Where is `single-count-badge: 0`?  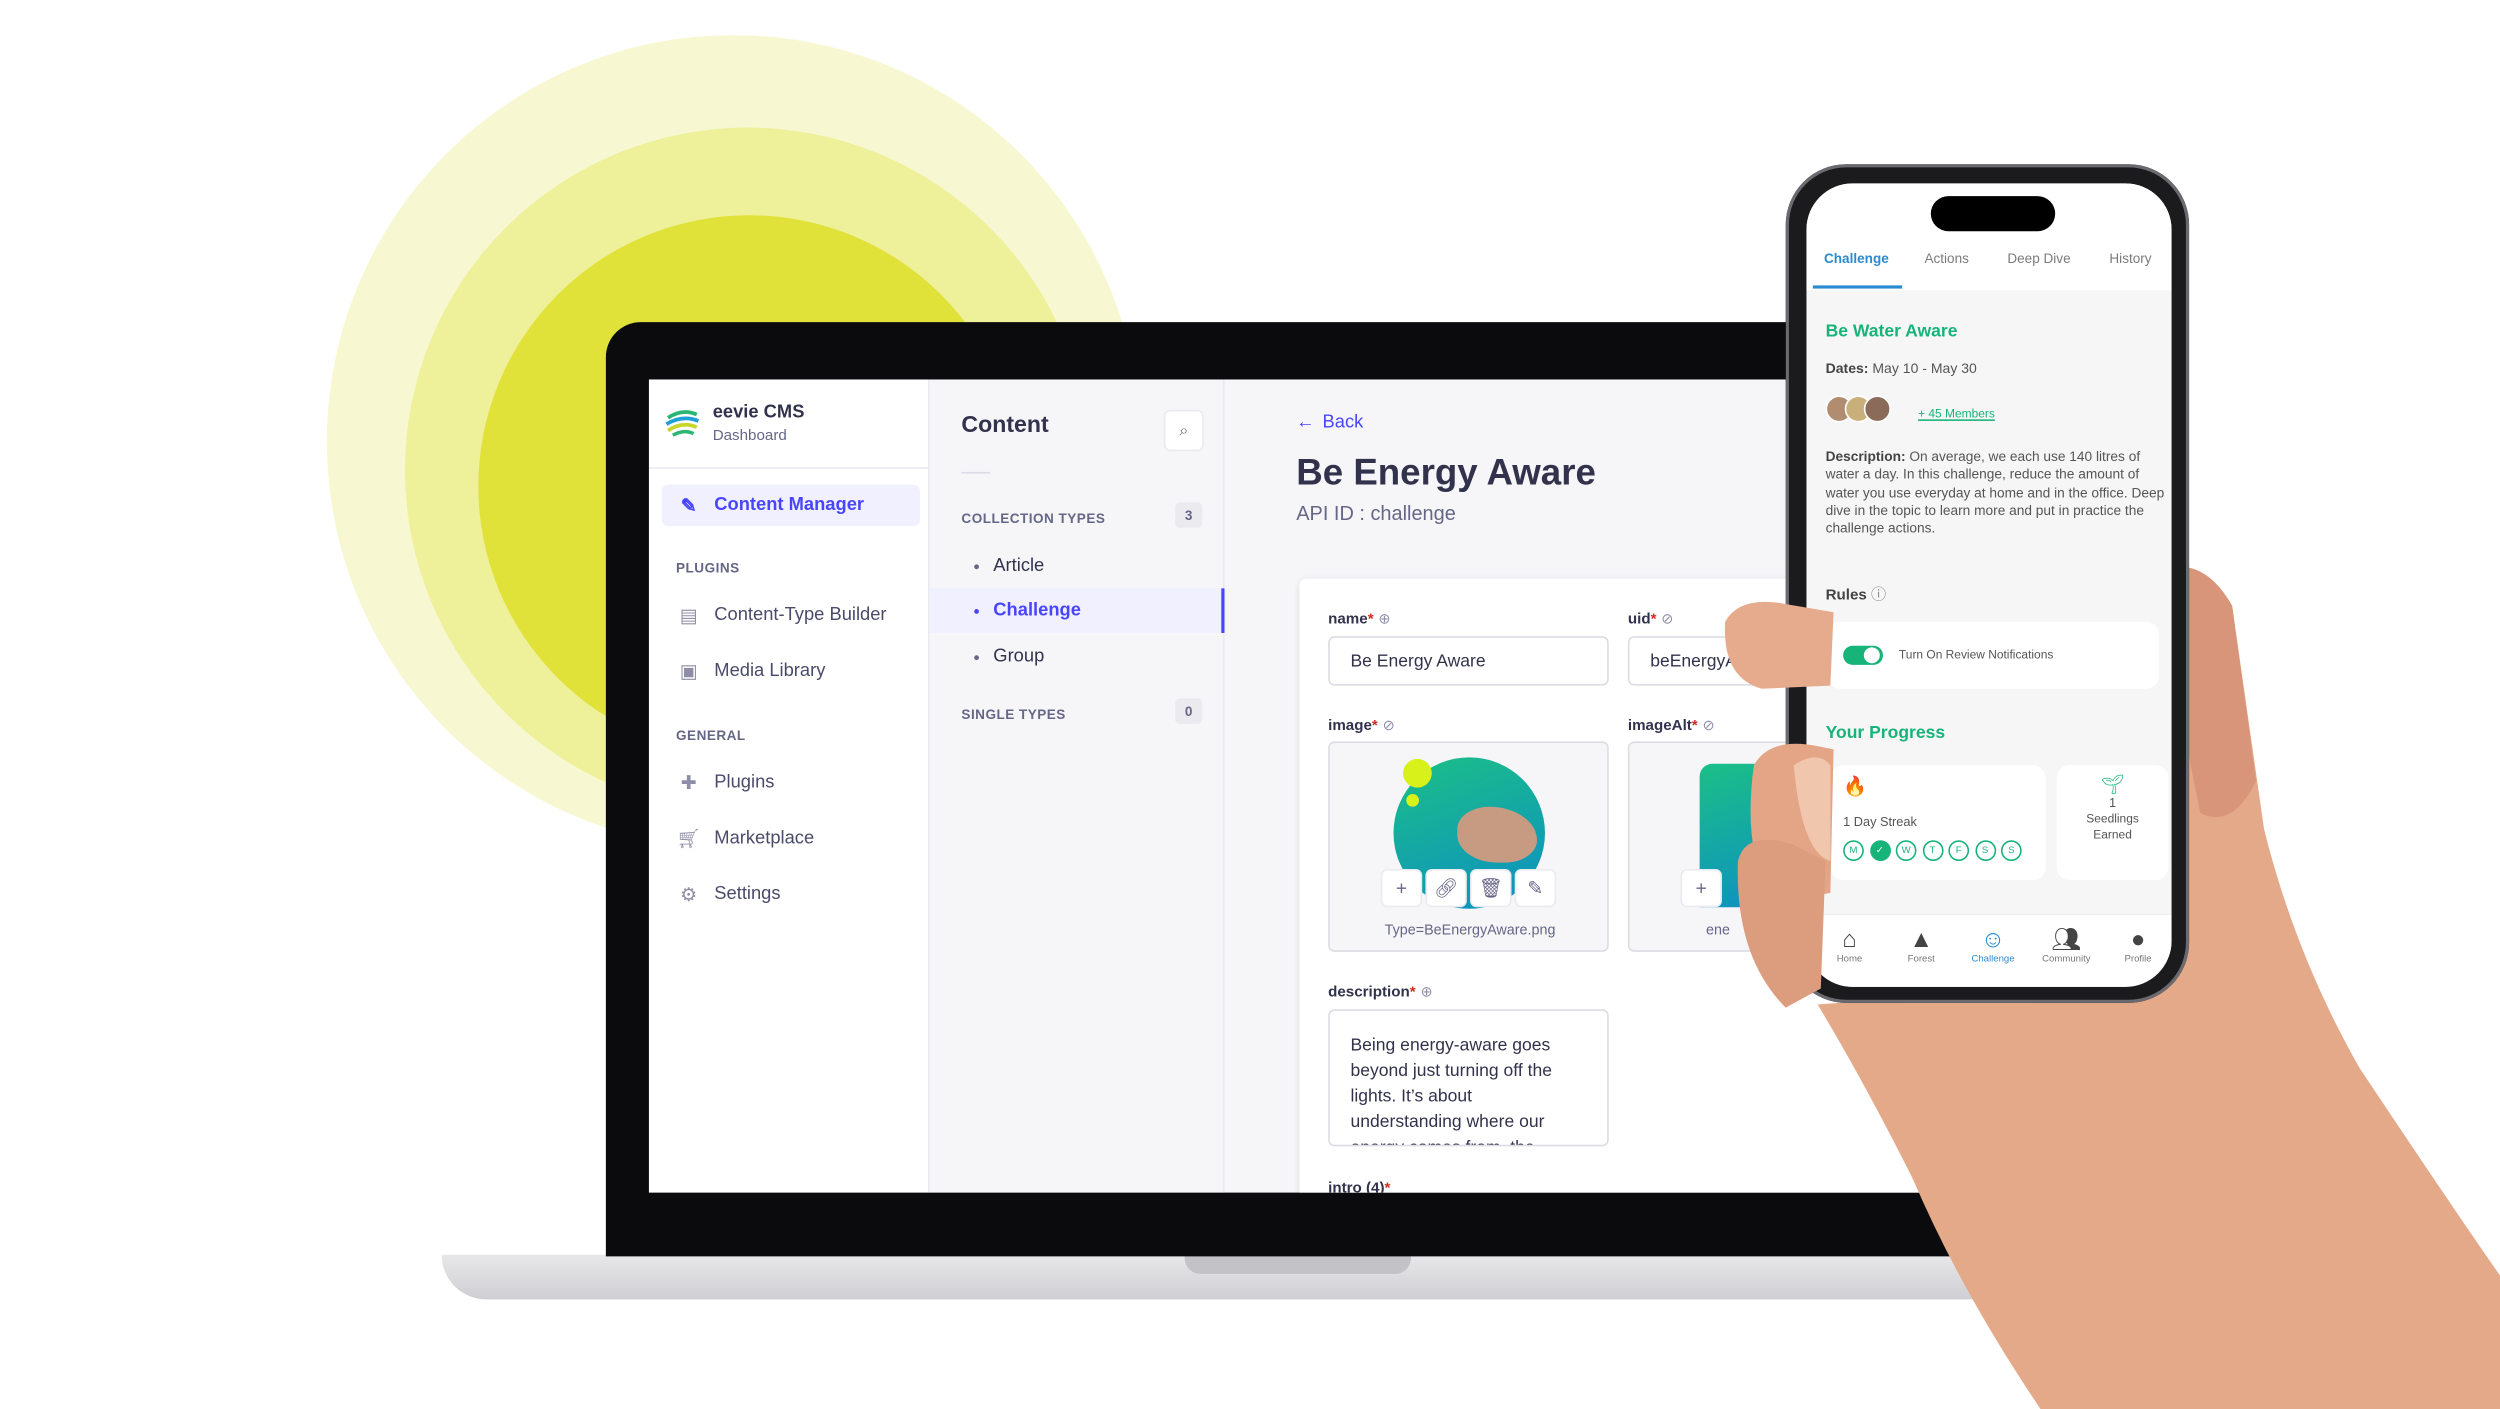 single-count-badge: 0 is located at coordinates (1189, 711).